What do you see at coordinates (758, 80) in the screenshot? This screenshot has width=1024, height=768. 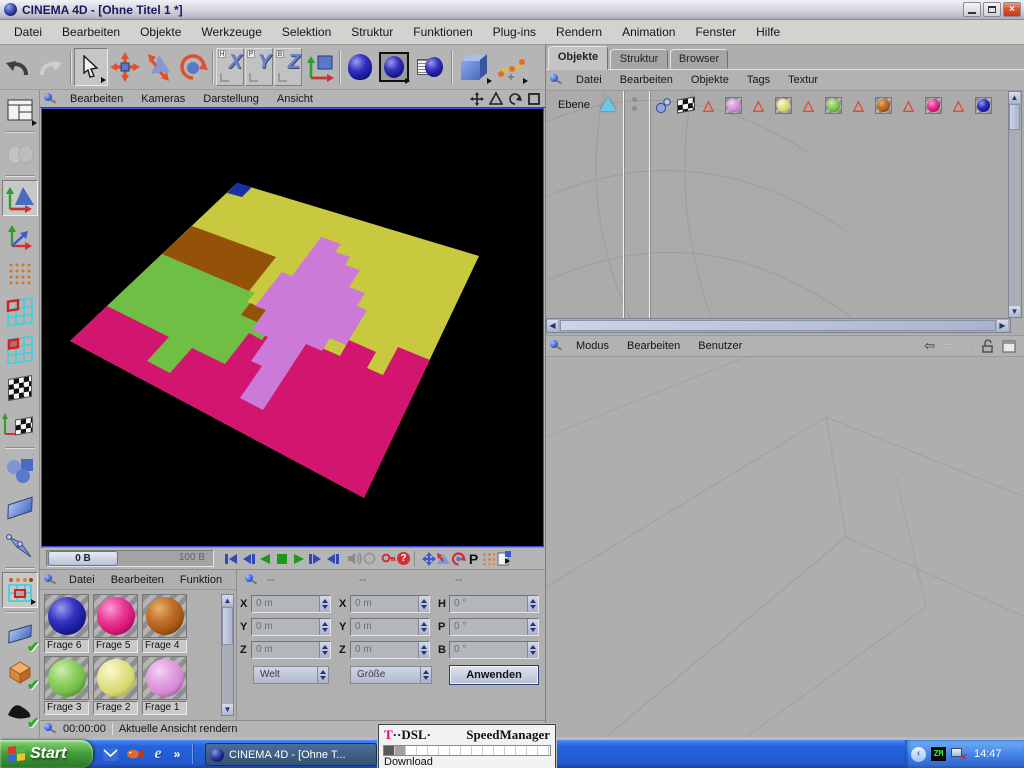 I see `om-menu-tags: Tags` at bounding box center [758, 80].